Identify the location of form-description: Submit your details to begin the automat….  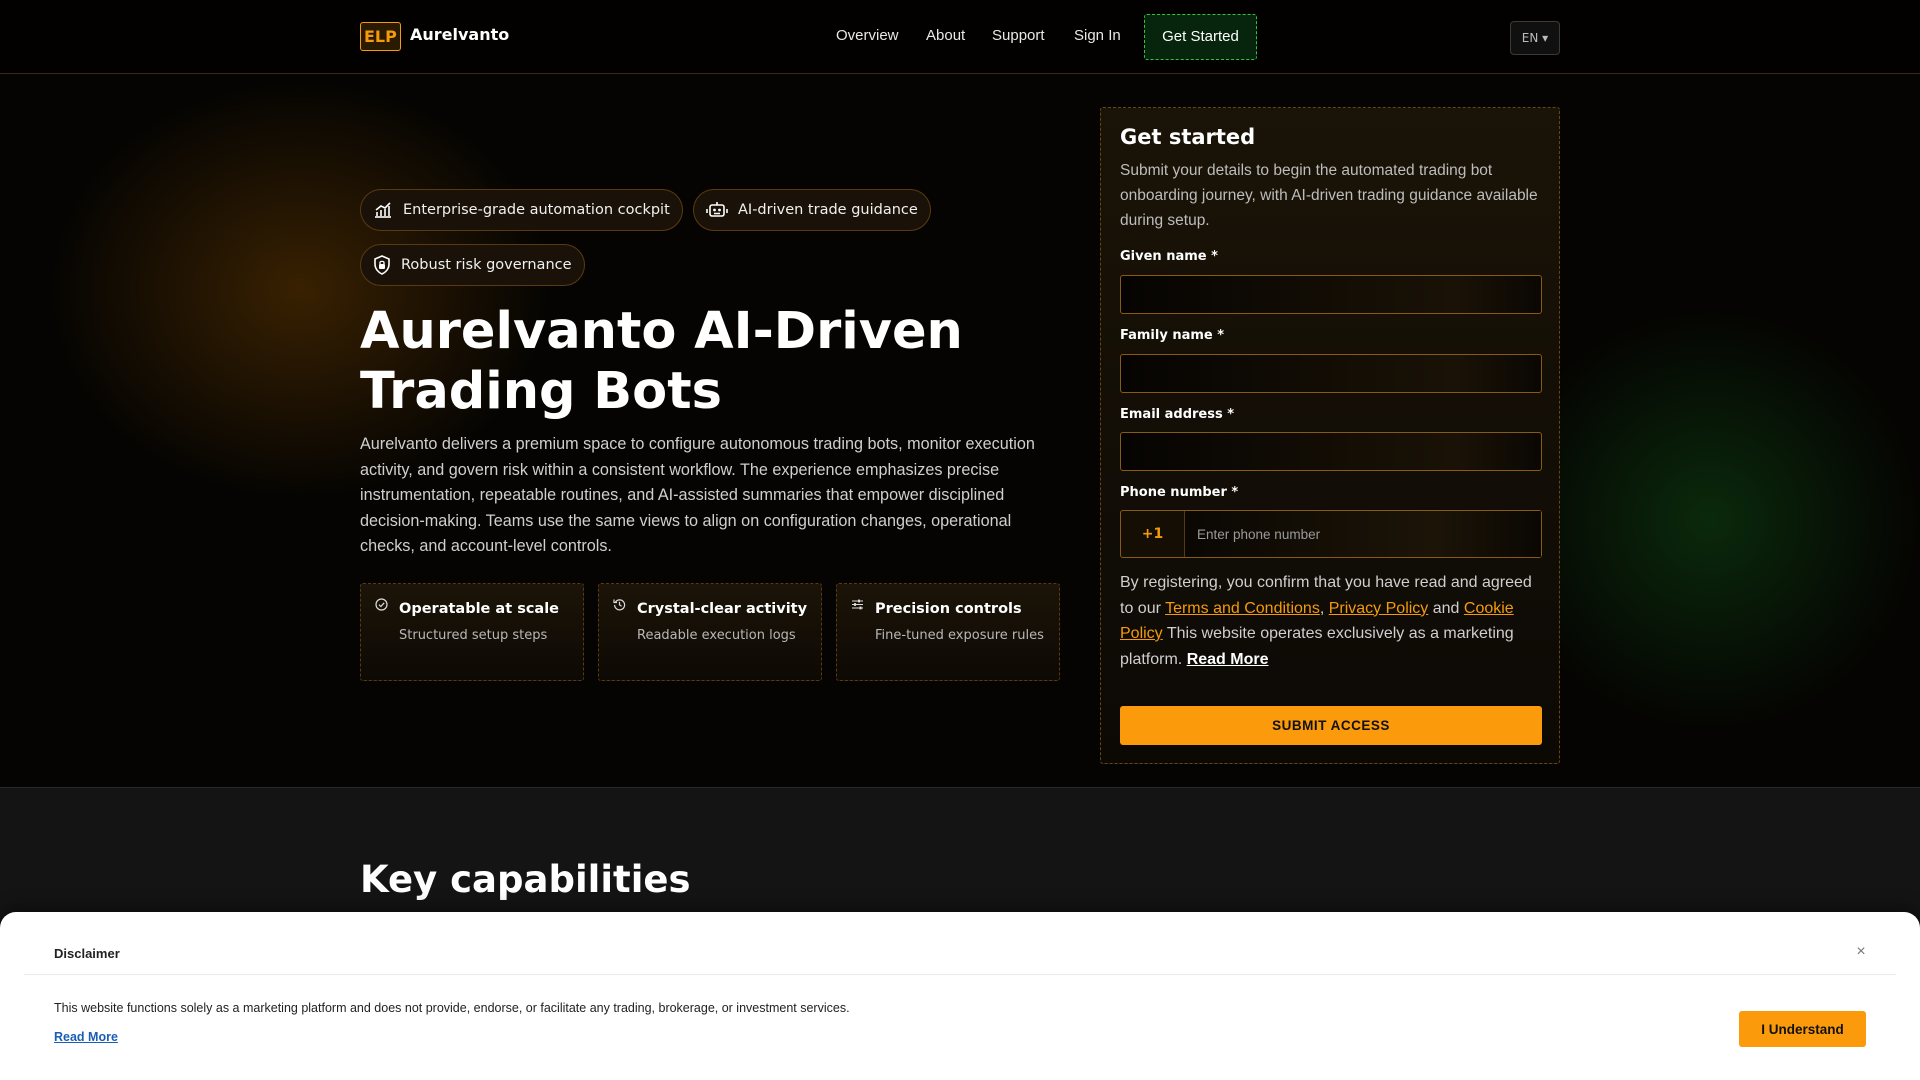
(1329, 195).